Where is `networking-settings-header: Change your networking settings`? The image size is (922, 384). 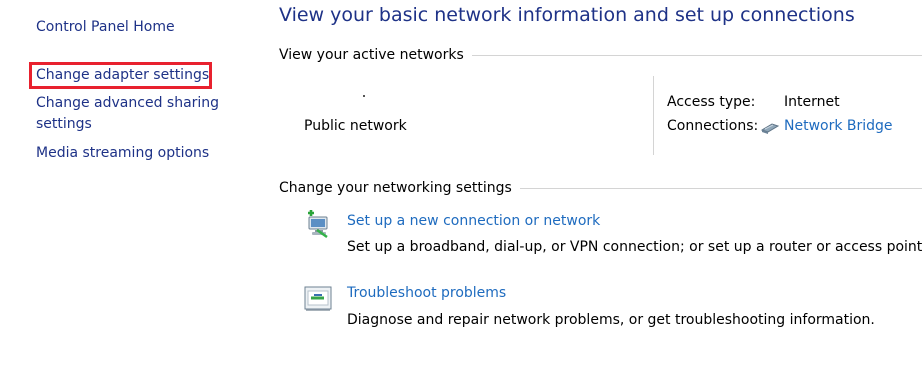
networking-settings-header: Change your networking settings is located at coordinates (600, 188).